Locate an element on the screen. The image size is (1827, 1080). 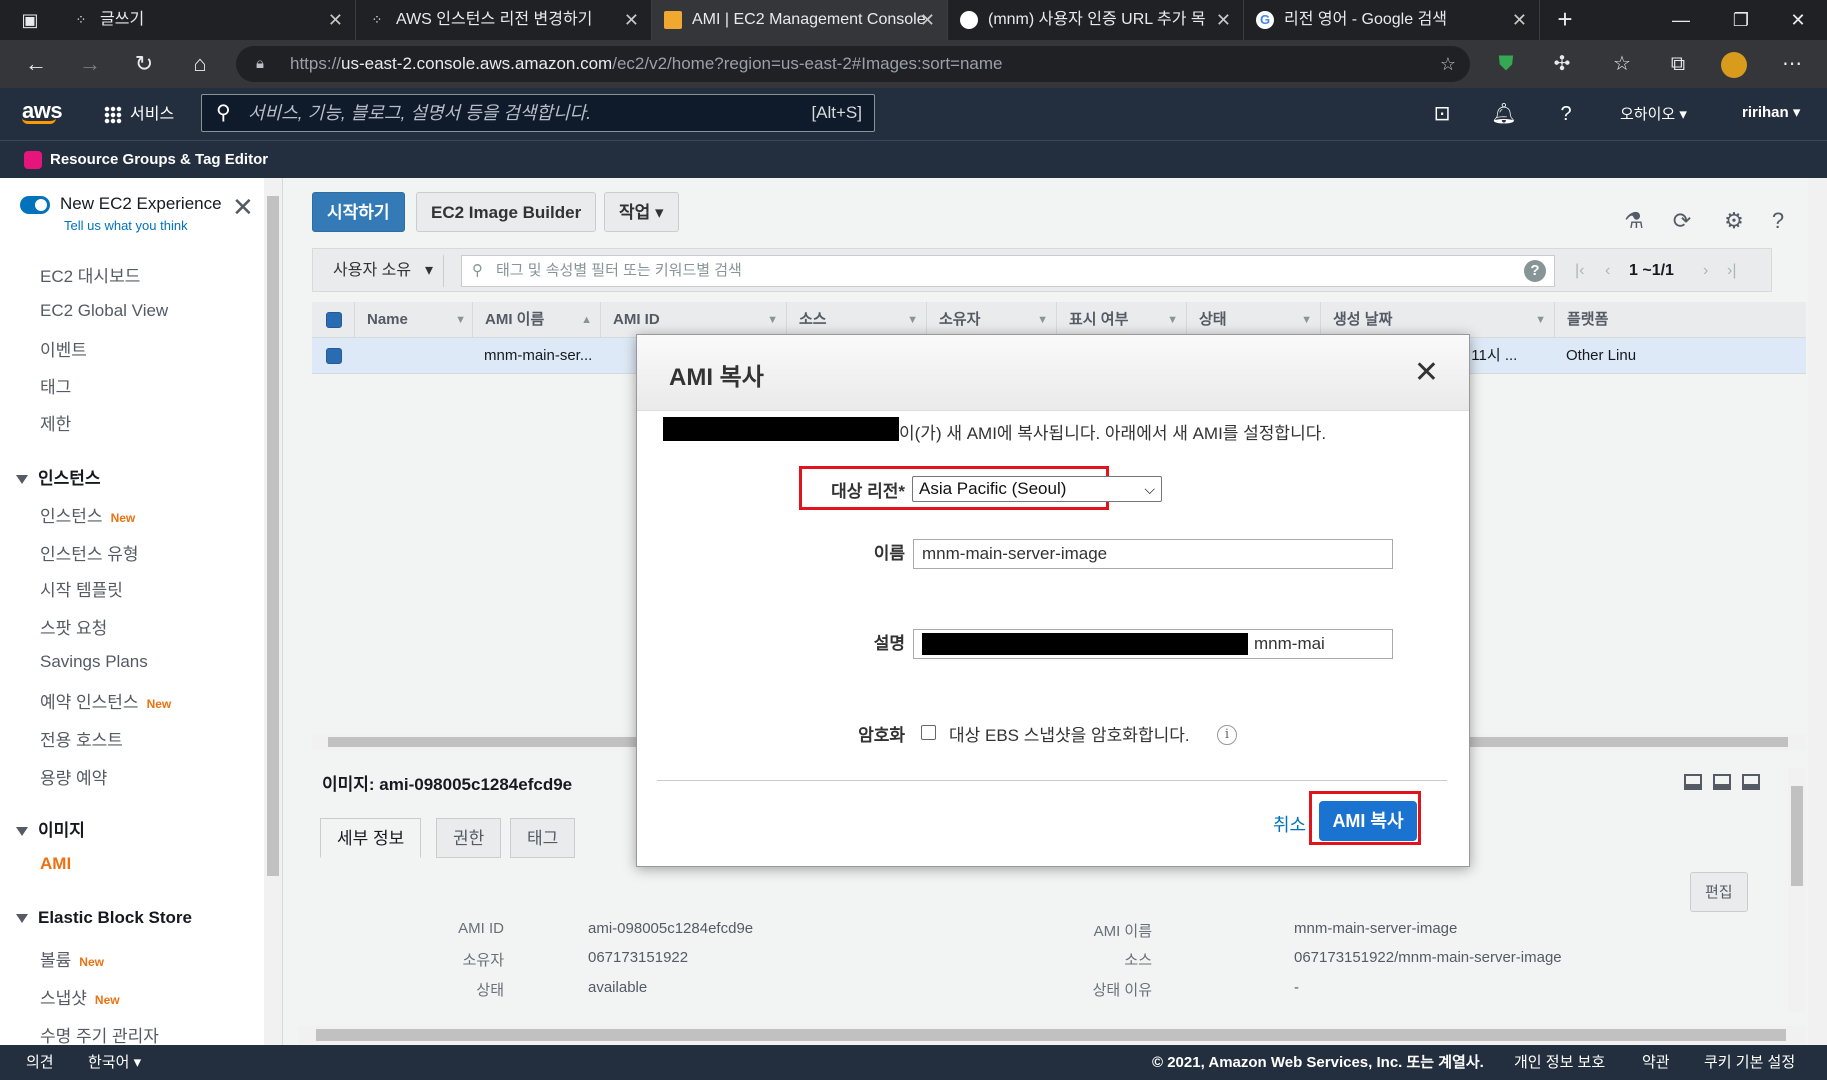
page-horizontal-scrollbar is located at coordinates (1052, 1035).